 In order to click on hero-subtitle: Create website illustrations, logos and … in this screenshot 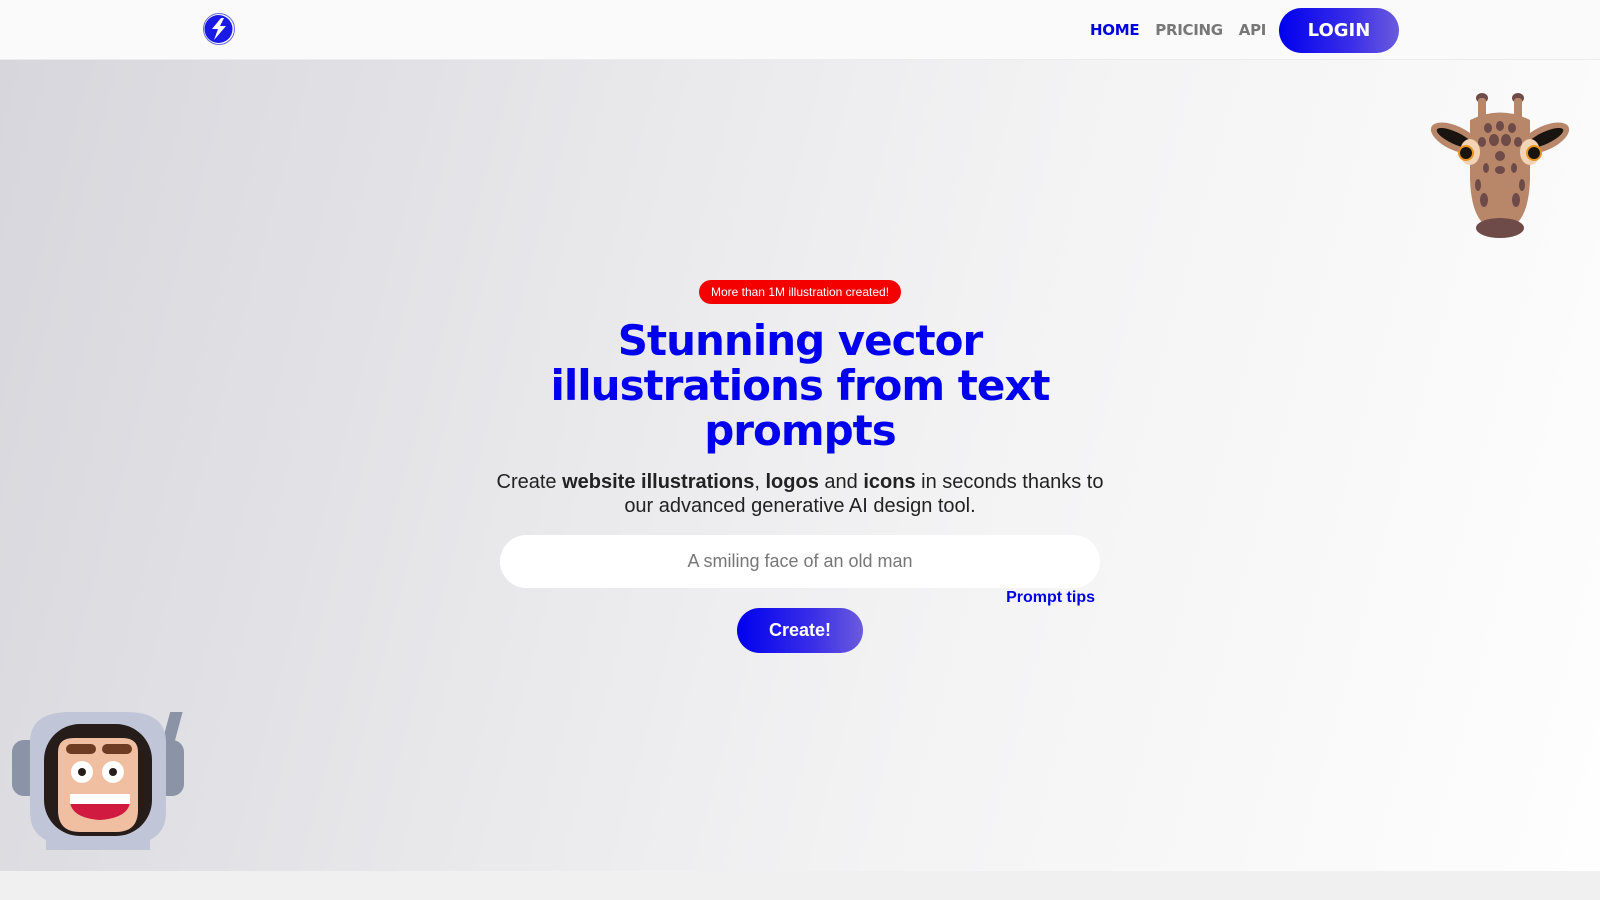, I will do `click(800, 494)`.